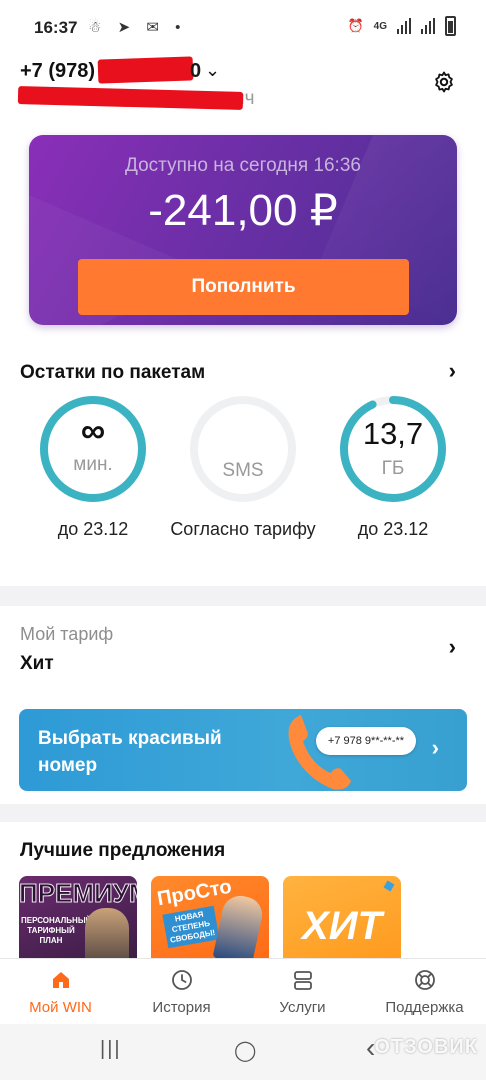  What do you see at coordinates (342, 926) in the screenshot?
I see `offer-title: ХИТ` at bounding box center [342, 926].